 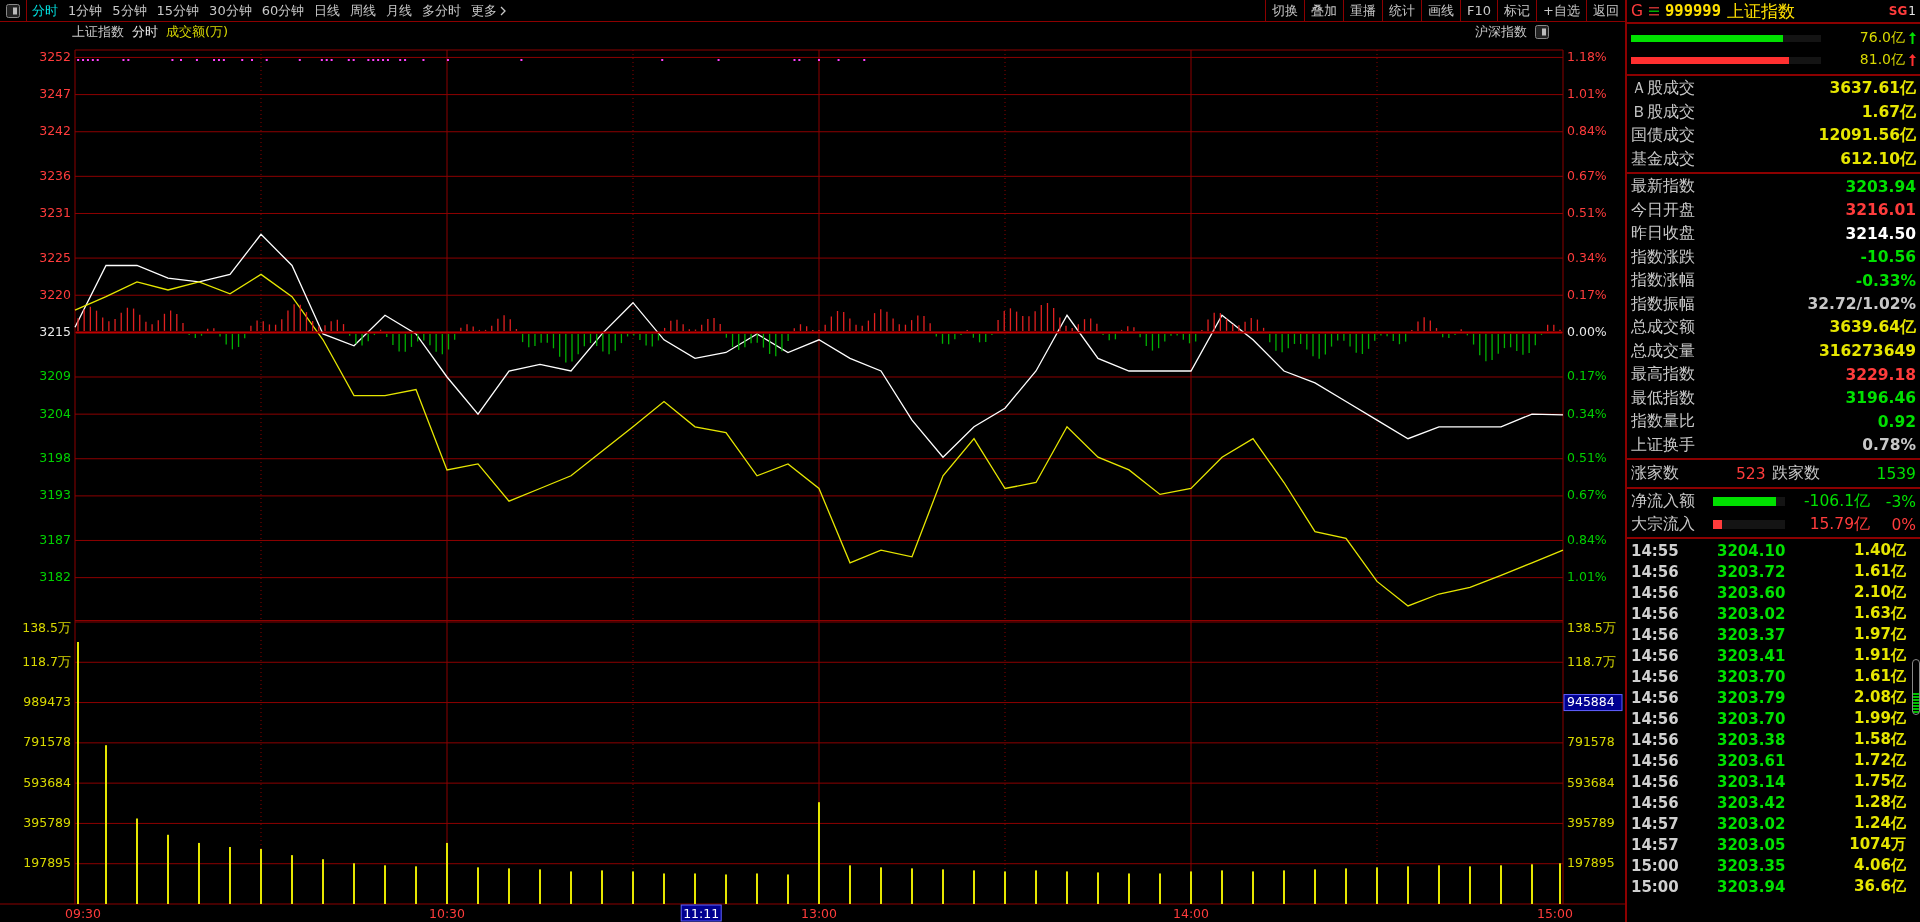 I want to click on period-tab: 周线, so click(x=363, y=10).